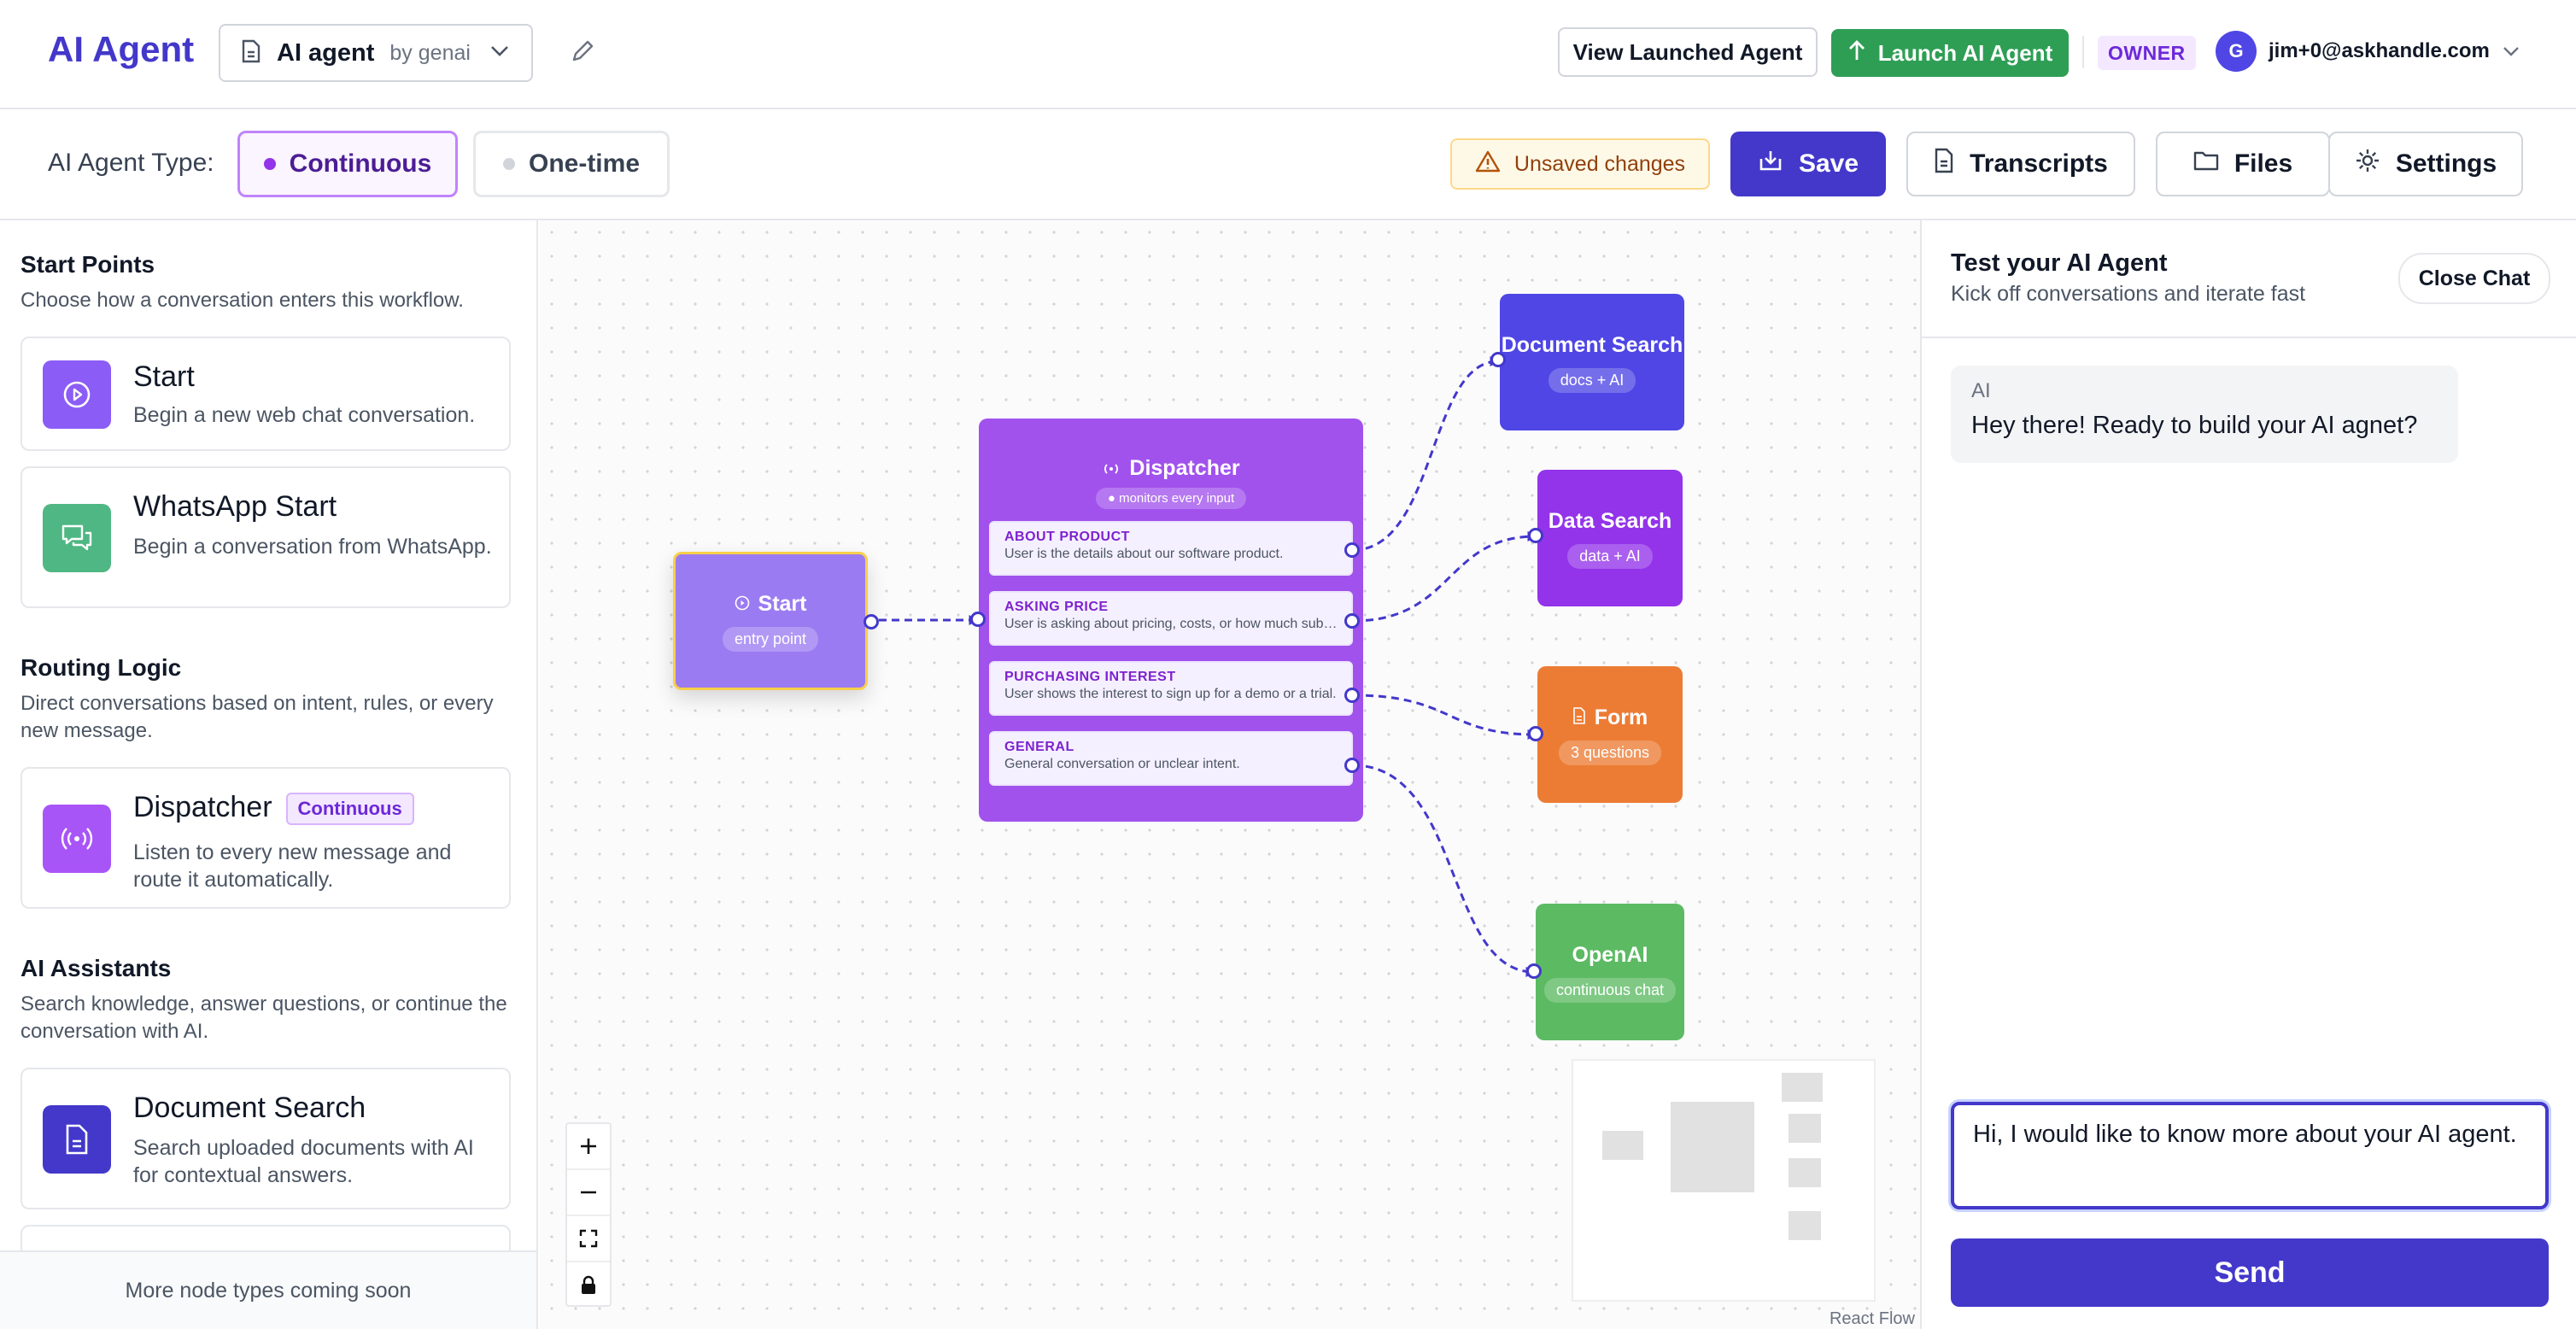 The height and width of the screenshot is (1329, 2576). What do you see at coordinates (1856, 53) in the screenshot?
I see `arrow-up-icon` at bounding box center [1856, 53].